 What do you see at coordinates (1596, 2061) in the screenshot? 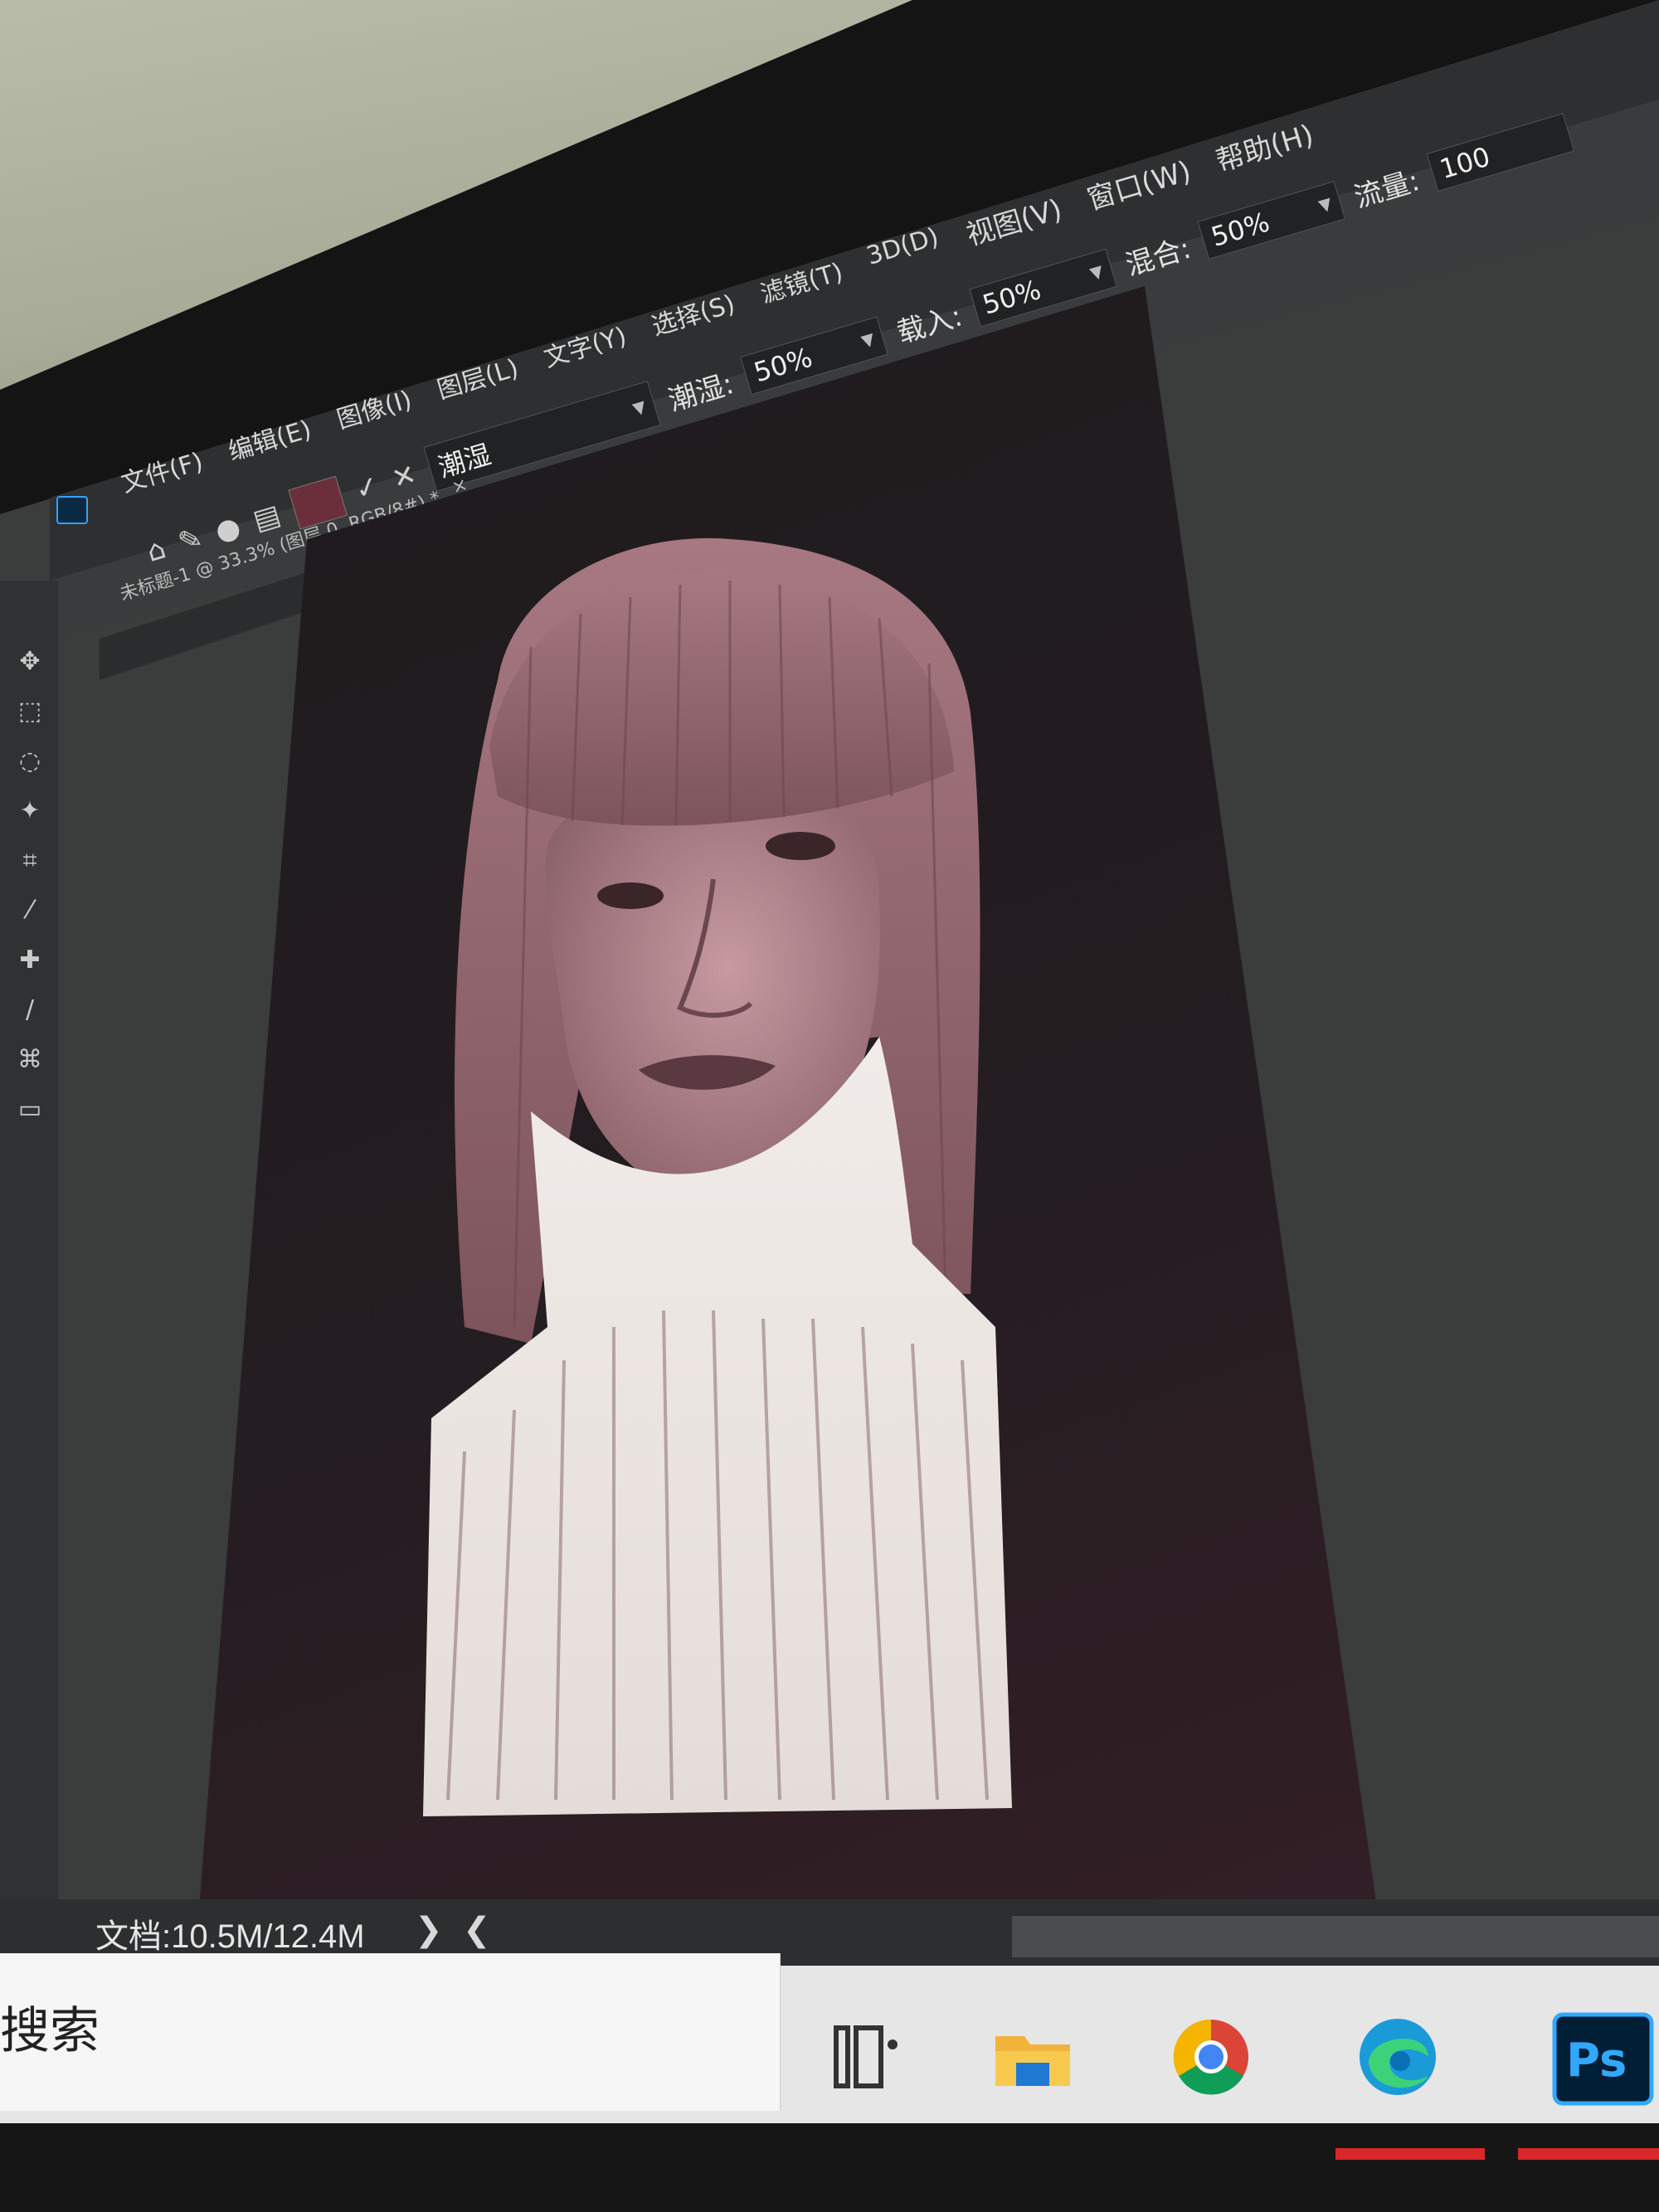
I see `svg-text: Ps` at bounding box center [1596, 2061].